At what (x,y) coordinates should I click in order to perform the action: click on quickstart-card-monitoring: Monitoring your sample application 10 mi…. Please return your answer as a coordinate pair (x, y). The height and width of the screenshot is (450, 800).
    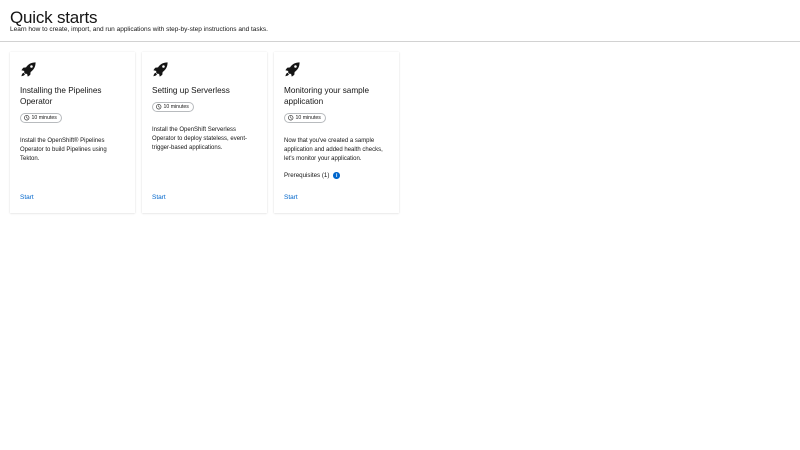
    Looking at the image, I should click on (336, 132).